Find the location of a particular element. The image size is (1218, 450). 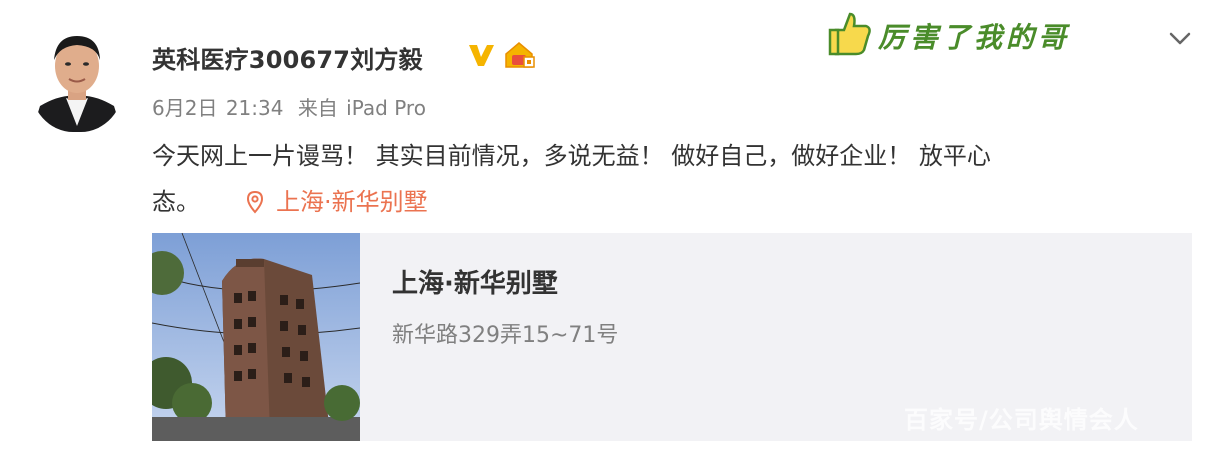

building-photo is located at coordinates (256, 337).